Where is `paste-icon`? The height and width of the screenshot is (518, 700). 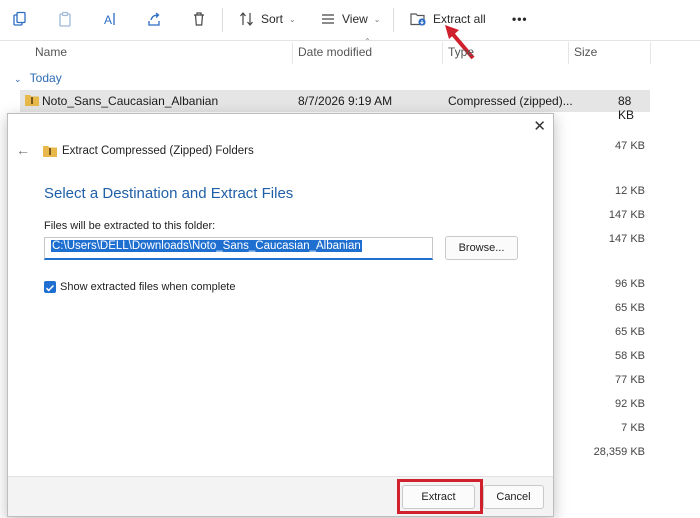 paste-icon is located at coordinates (65, 19).